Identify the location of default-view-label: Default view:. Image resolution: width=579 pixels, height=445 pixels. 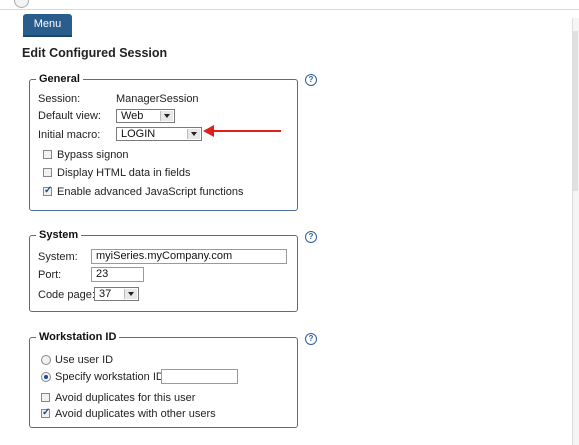
(69, 116).